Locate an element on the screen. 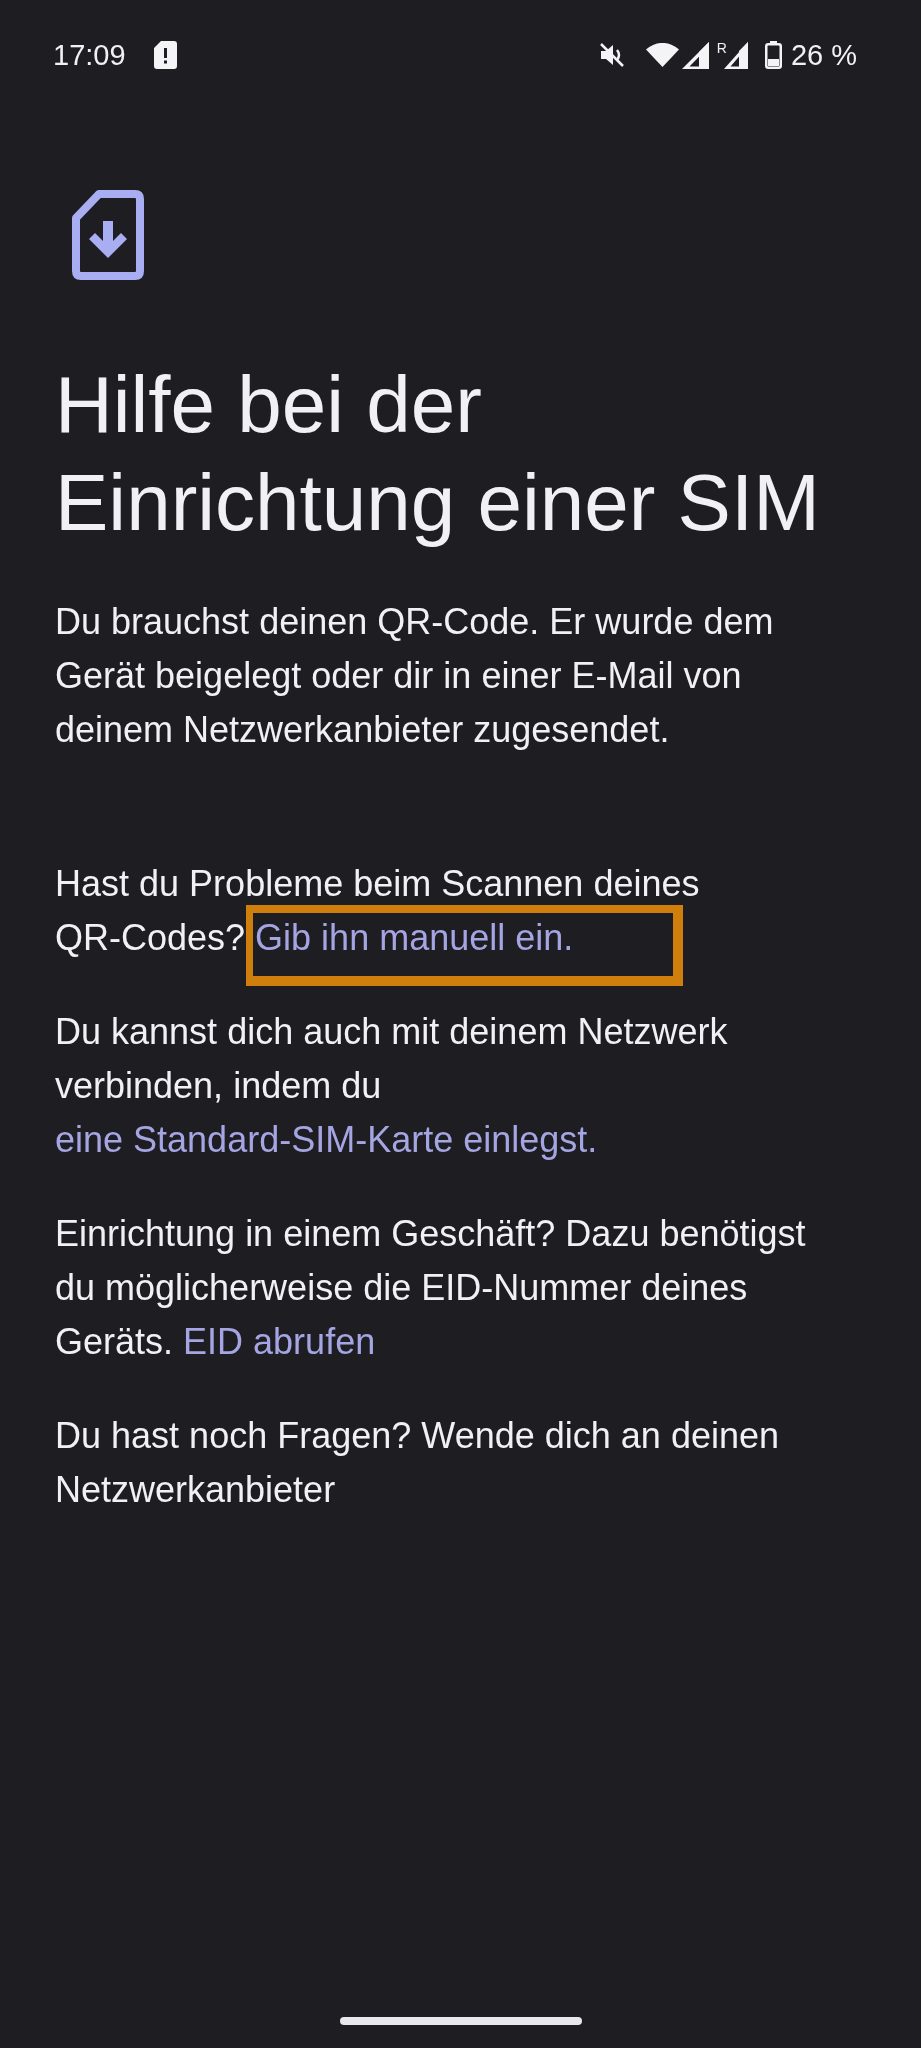  roaming-indicator: R is located at coordinates (721, 47).